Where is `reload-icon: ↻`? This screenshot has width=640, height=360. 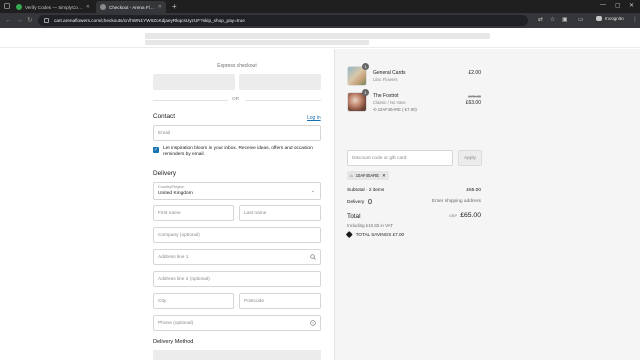 reload-icon: ↻ is located at coordinates (30, 20).